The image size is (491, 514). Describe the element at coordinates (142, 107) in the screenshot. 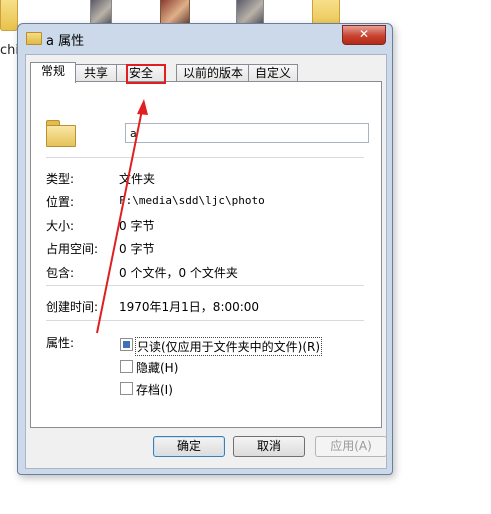

I see `arrow-head` at that location.